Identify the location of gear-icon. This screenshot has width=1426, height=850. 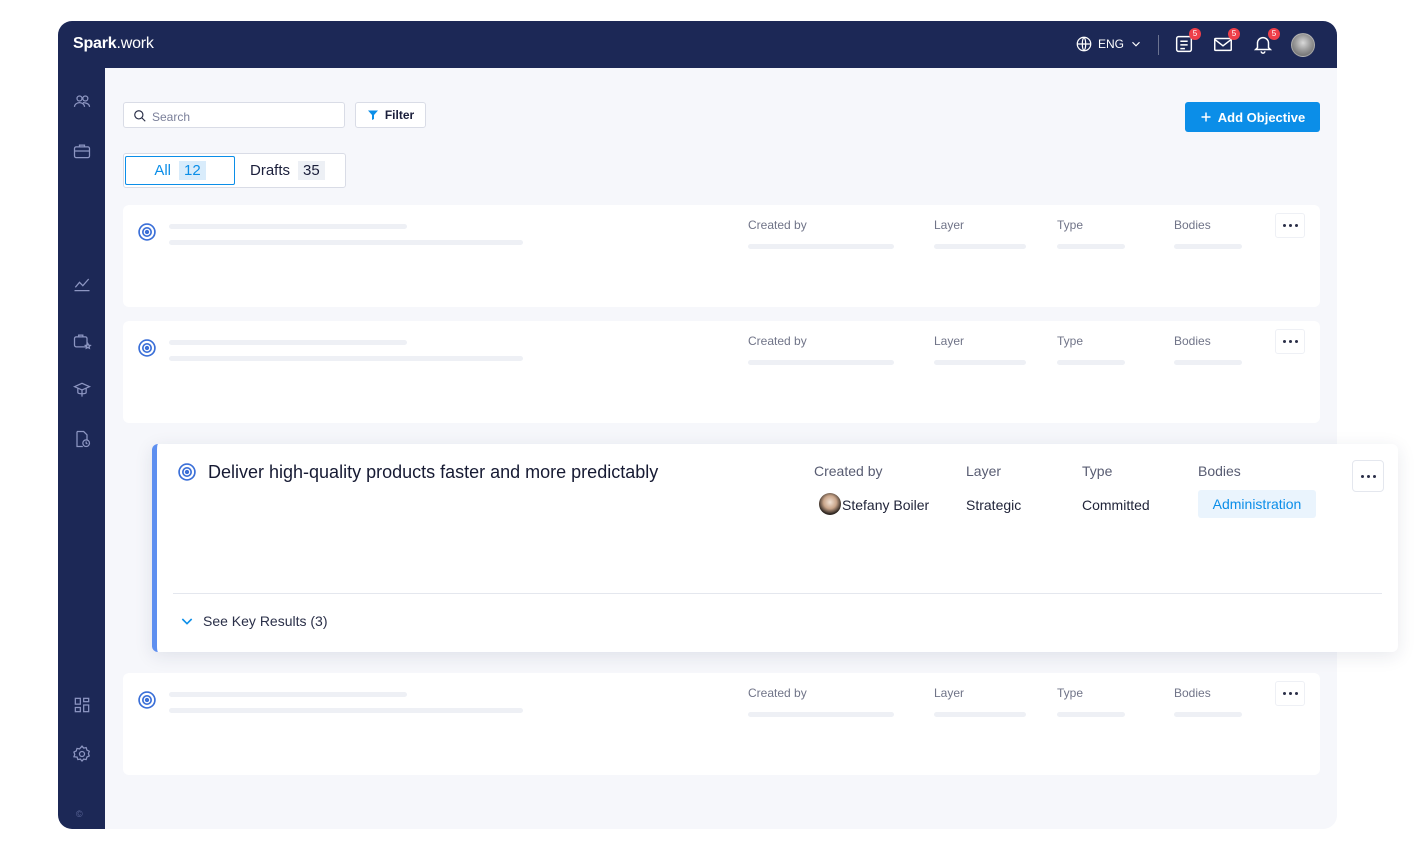
(82, 754).